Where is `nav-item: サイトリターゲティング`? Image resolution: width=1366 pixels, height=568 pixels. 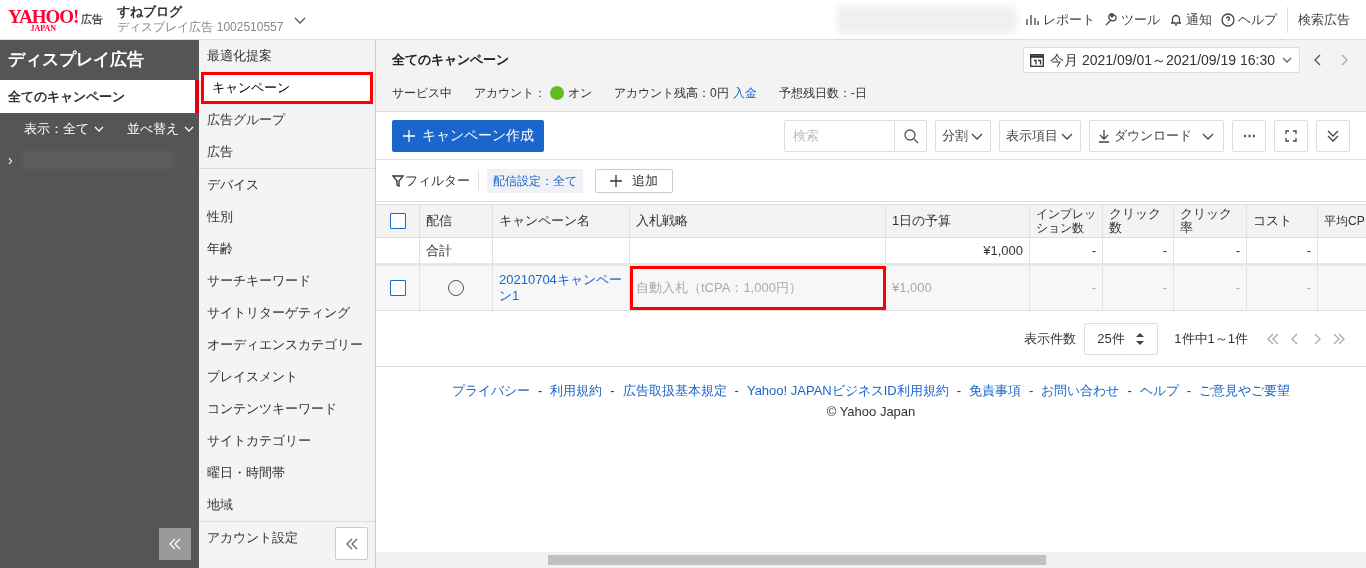
nav-item: サイトリターゲティング is located at coordinates (287, 313).